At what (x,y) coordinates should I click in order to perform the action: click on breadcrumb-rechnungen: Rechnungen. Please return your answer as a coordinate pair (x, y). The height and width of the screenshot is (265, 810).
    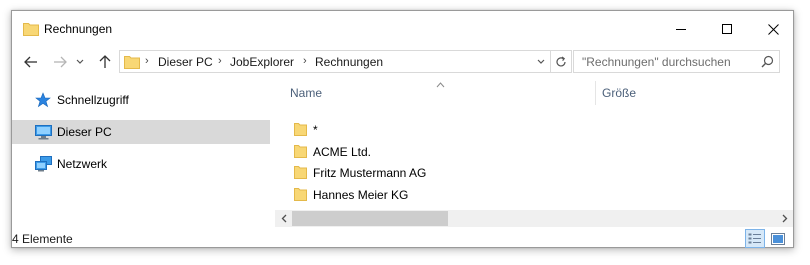
    Looking at the image, I should click on (349, 62).